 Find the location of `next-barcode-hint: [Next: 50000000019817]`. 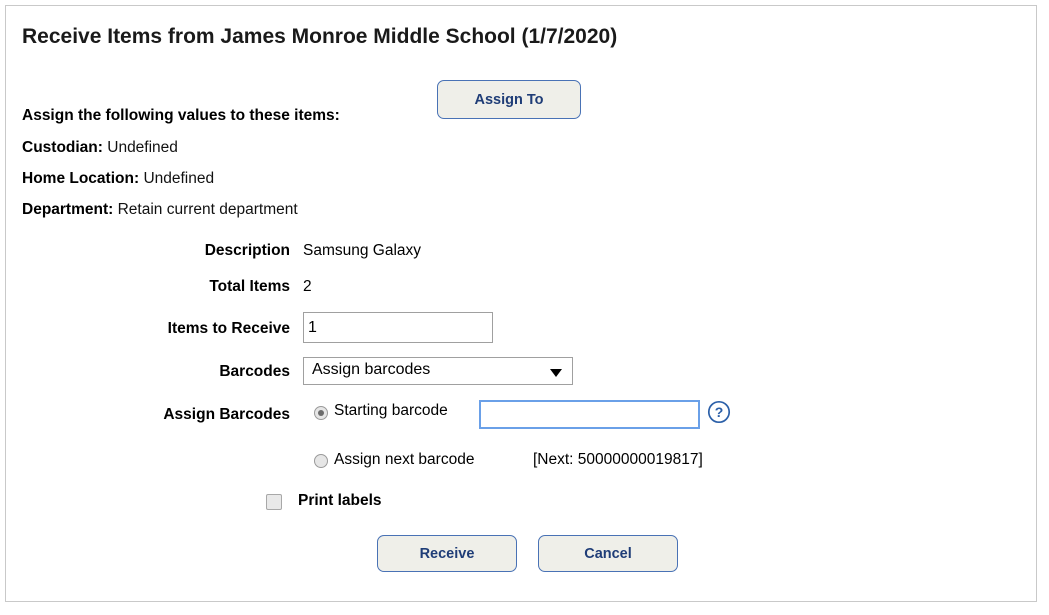

next-barcode-hint: [Next: 50000000019817] is located at coordinates (618, 459).